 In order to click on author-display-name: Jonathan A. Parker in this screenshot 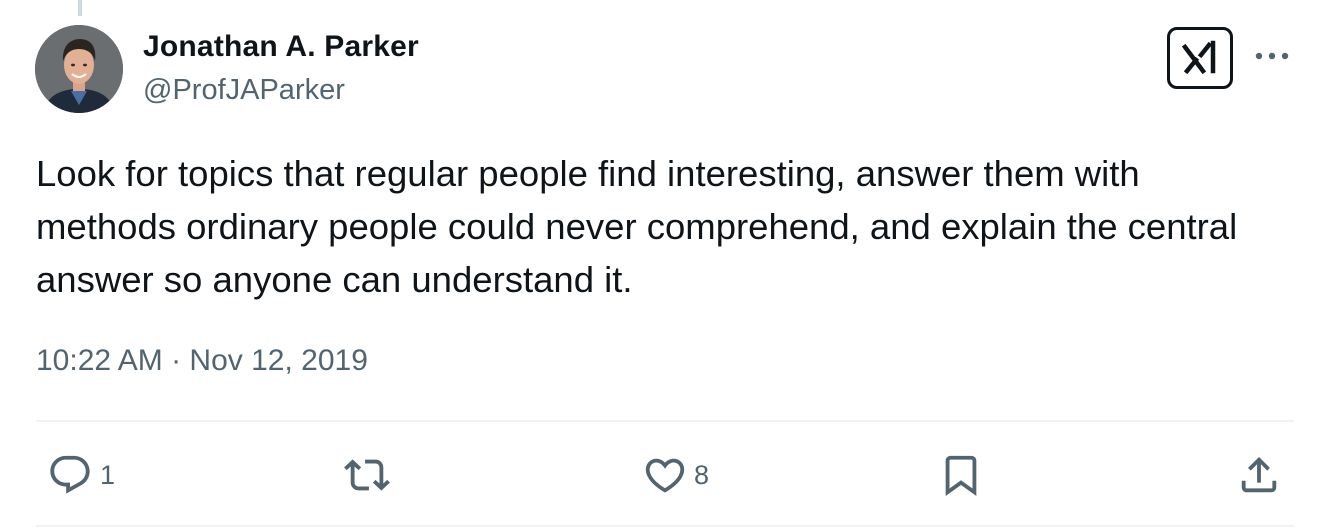, I will do `click(281, 47)`.